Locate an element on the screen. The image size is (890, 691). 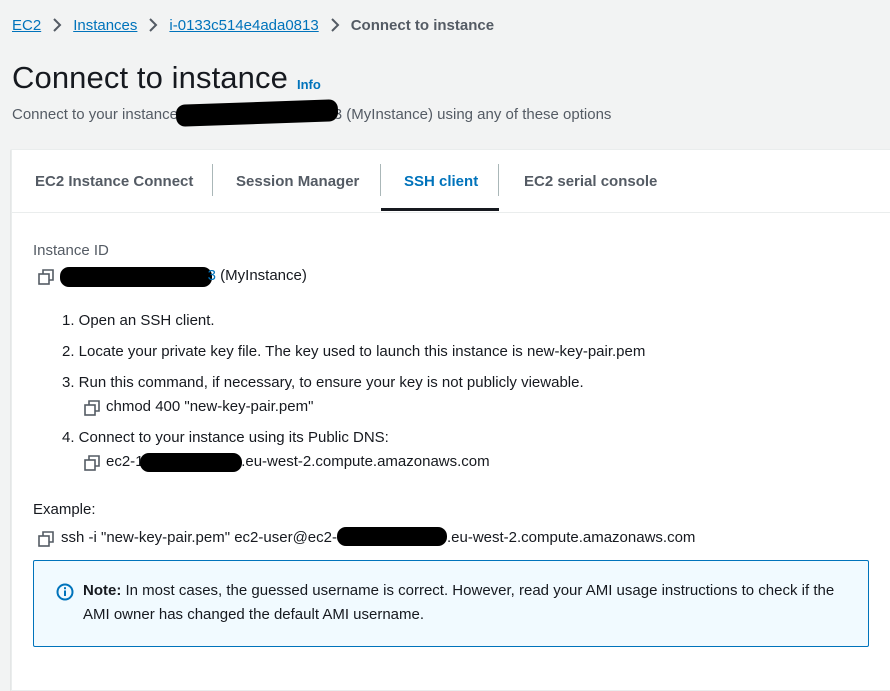
ssh-command-prefix: ssh -i "new-key-pair.pem" ec2-user@ec2- is located at coordinates (199, 537).